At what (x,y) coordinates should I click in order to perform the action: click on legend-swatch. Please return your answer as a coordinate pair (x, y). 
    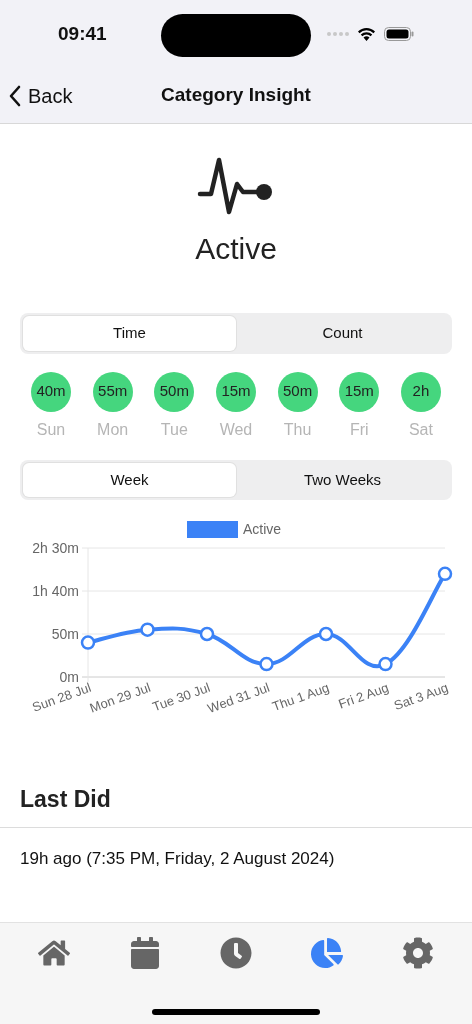
    Looking at the image, I should click on (212, 529).